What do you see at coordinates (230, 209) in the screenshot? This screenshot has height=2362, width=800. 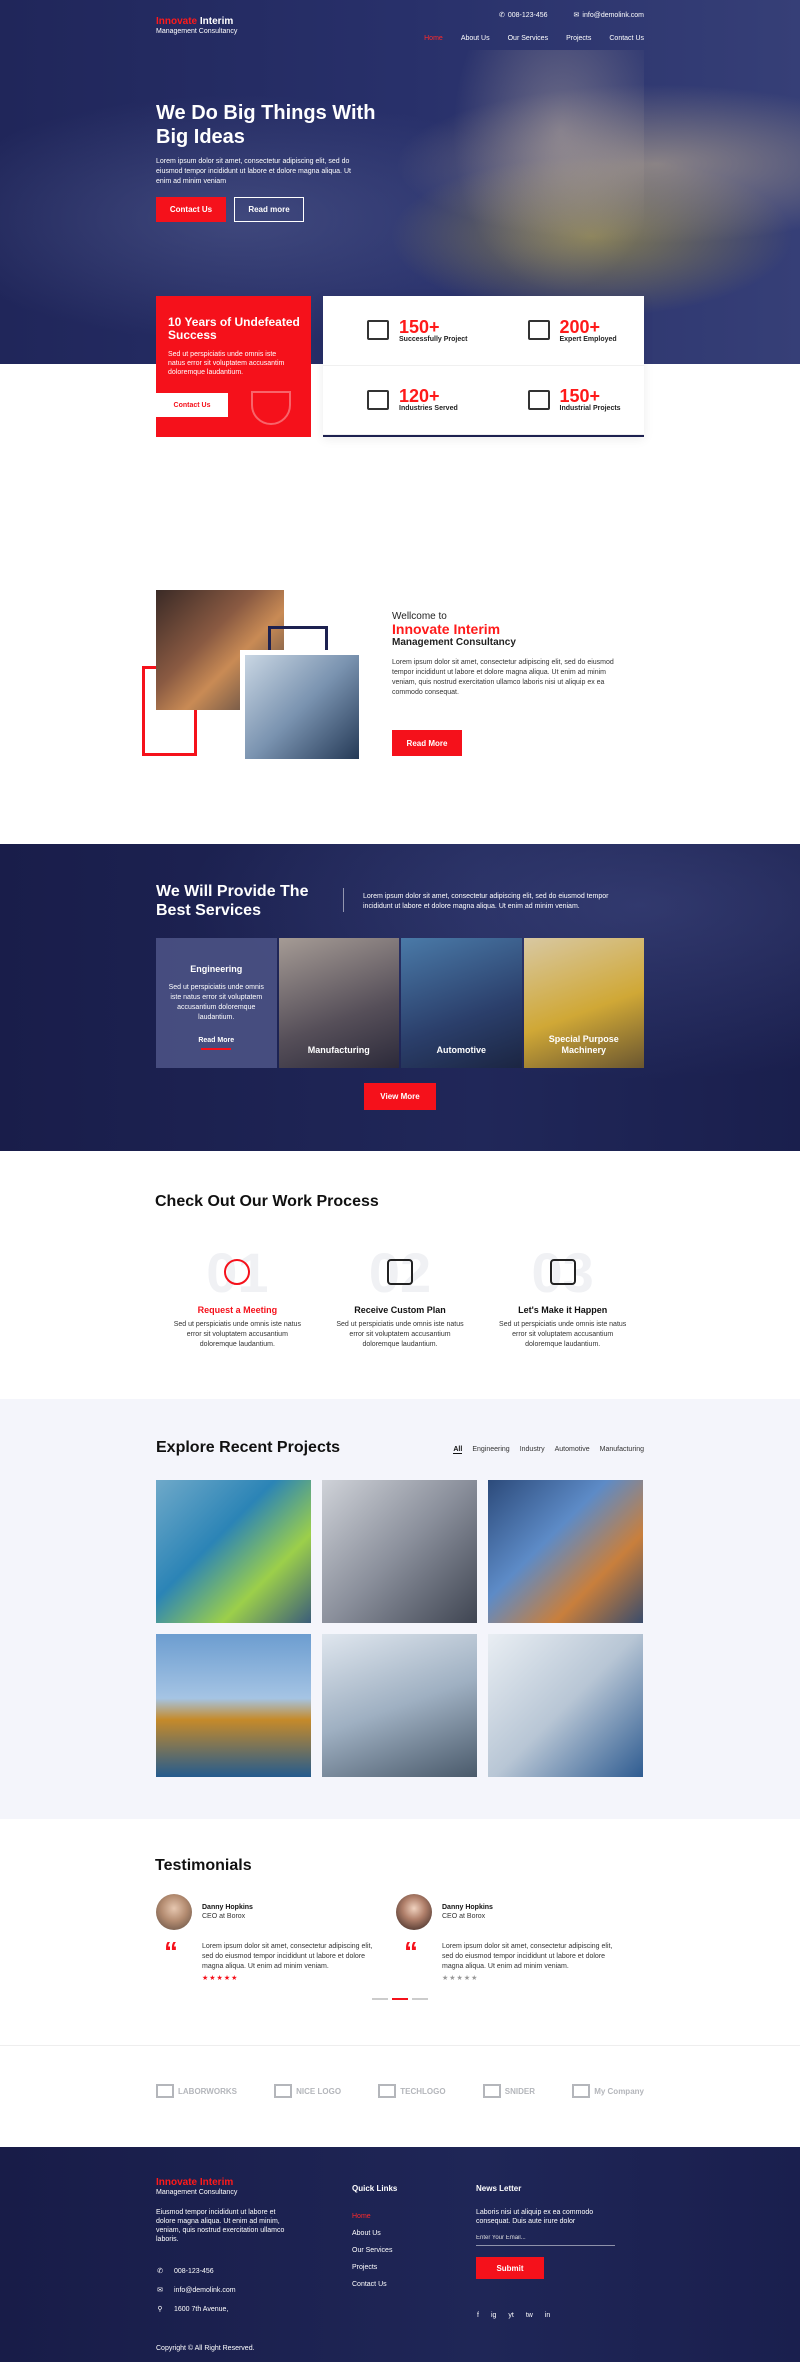 I see `hero-buttons: Contact Us Read more` at bounding box center [230, 209].